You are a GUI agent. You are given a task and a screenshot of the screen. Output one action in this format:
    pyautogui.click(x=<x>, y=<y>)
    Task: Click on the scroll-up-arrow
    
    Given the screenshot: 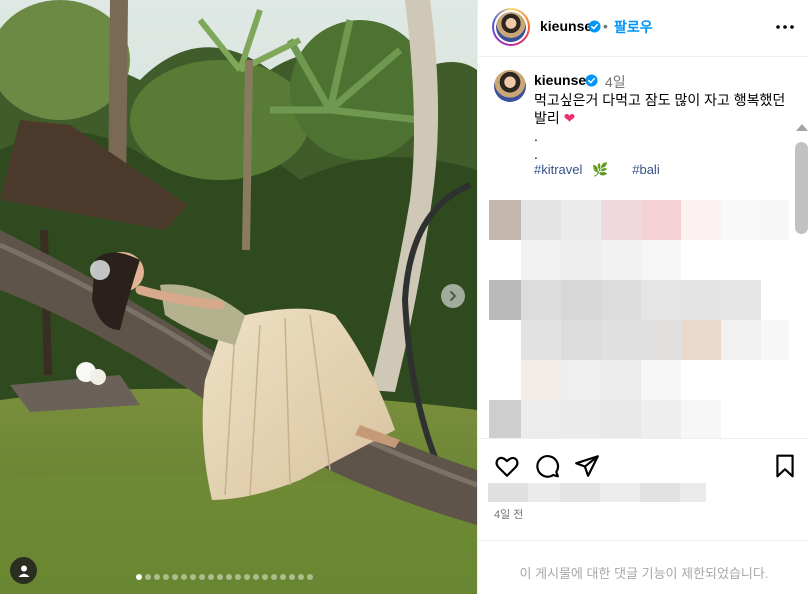 What is the action you would take?
    pyautogui.click(x=802, y=127)
    